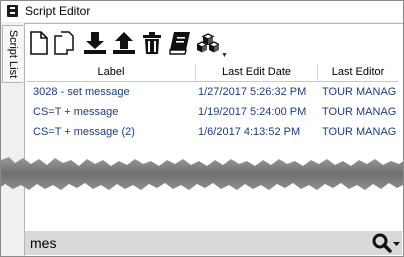 The image size is (404, 257). I want to click on upload-button, so click(124, 43).